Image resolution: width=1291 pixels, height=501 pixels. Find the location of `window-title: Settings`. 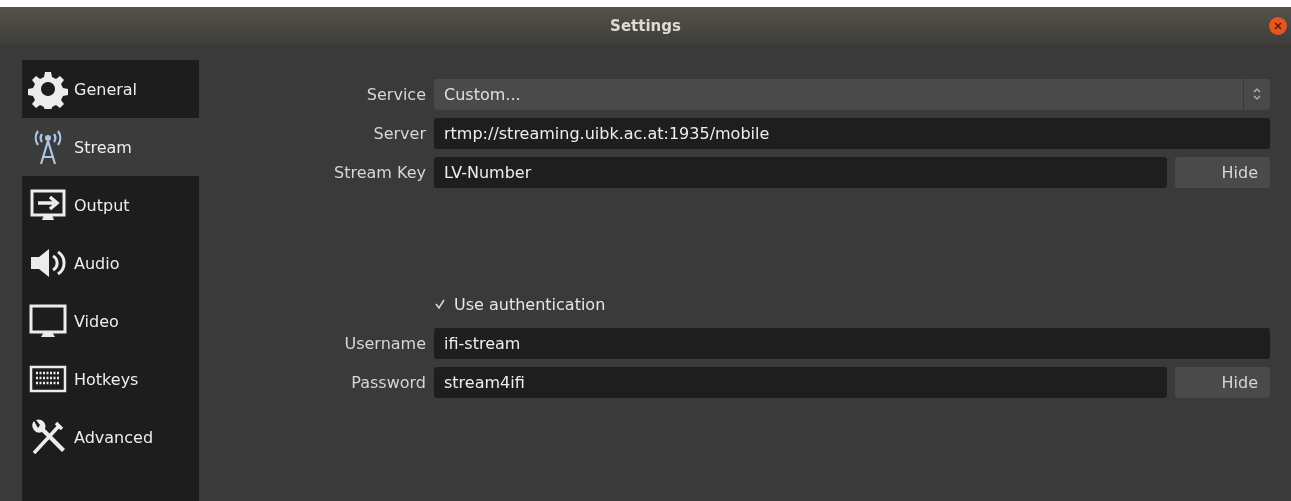

window-title: Settings is located at coordinates (645, 26).